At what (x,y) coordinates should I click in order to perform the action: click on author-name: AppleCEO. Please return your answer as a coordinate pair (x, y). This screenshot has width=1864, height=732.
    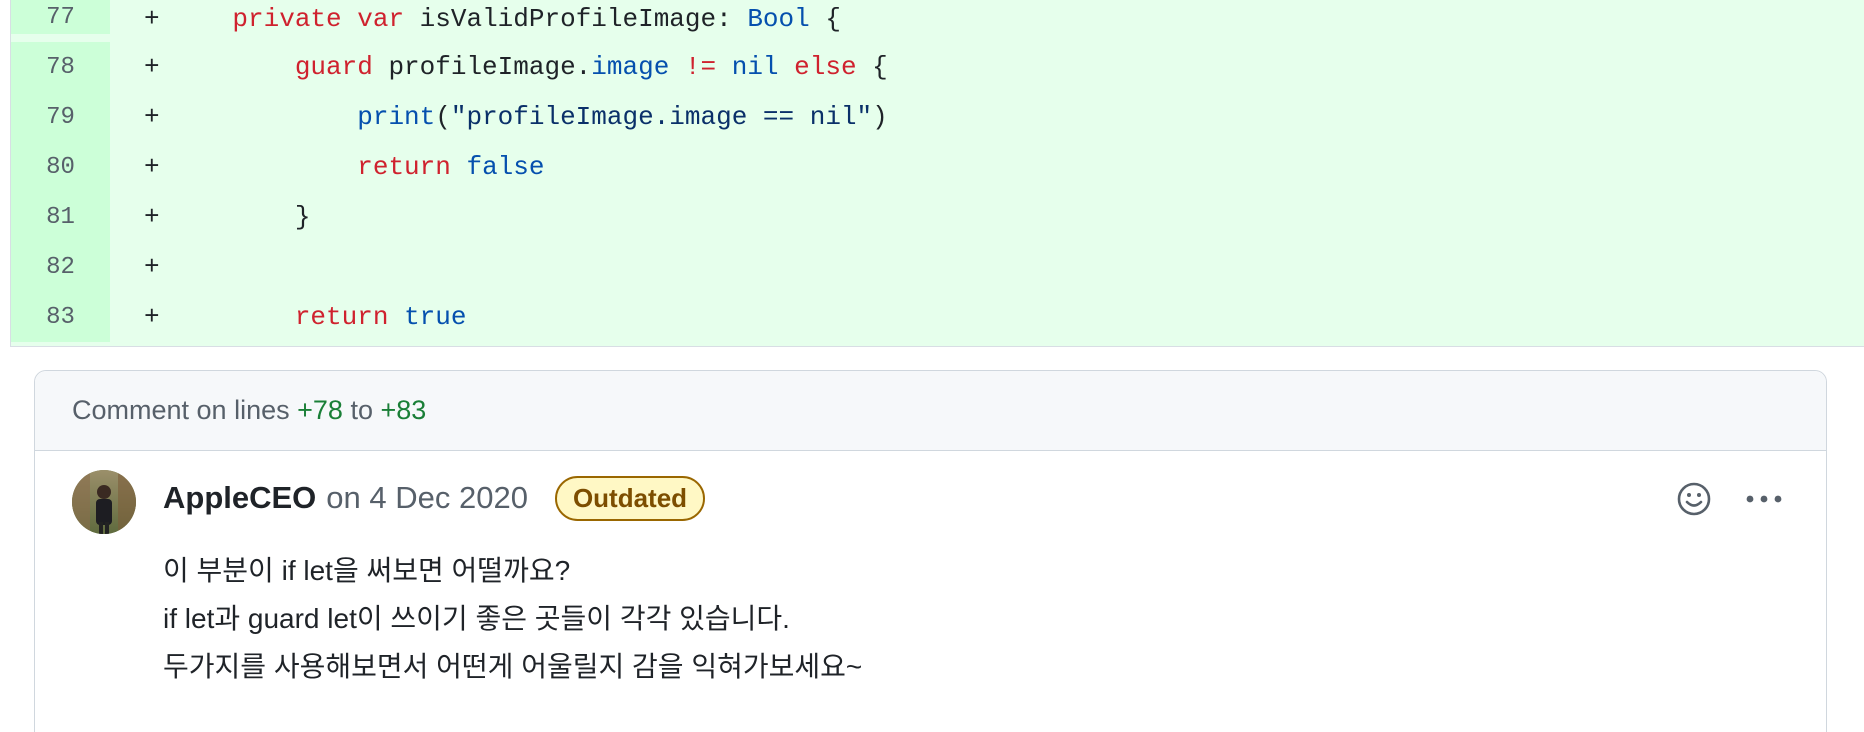
    Looking at the image, I should click on (239, 498).